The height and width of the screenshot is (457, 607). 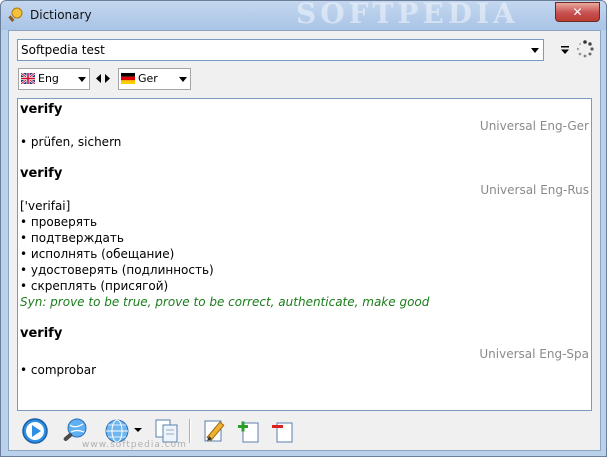 I want to click on close-icon: ✕, so click(x=577, y=12).